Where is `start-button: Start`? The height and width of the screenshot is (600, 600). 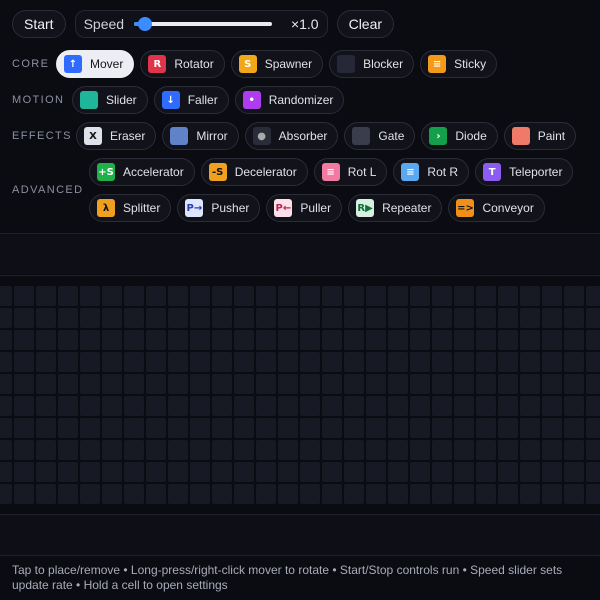
start-button: Start is located at coordinates (39, 24).